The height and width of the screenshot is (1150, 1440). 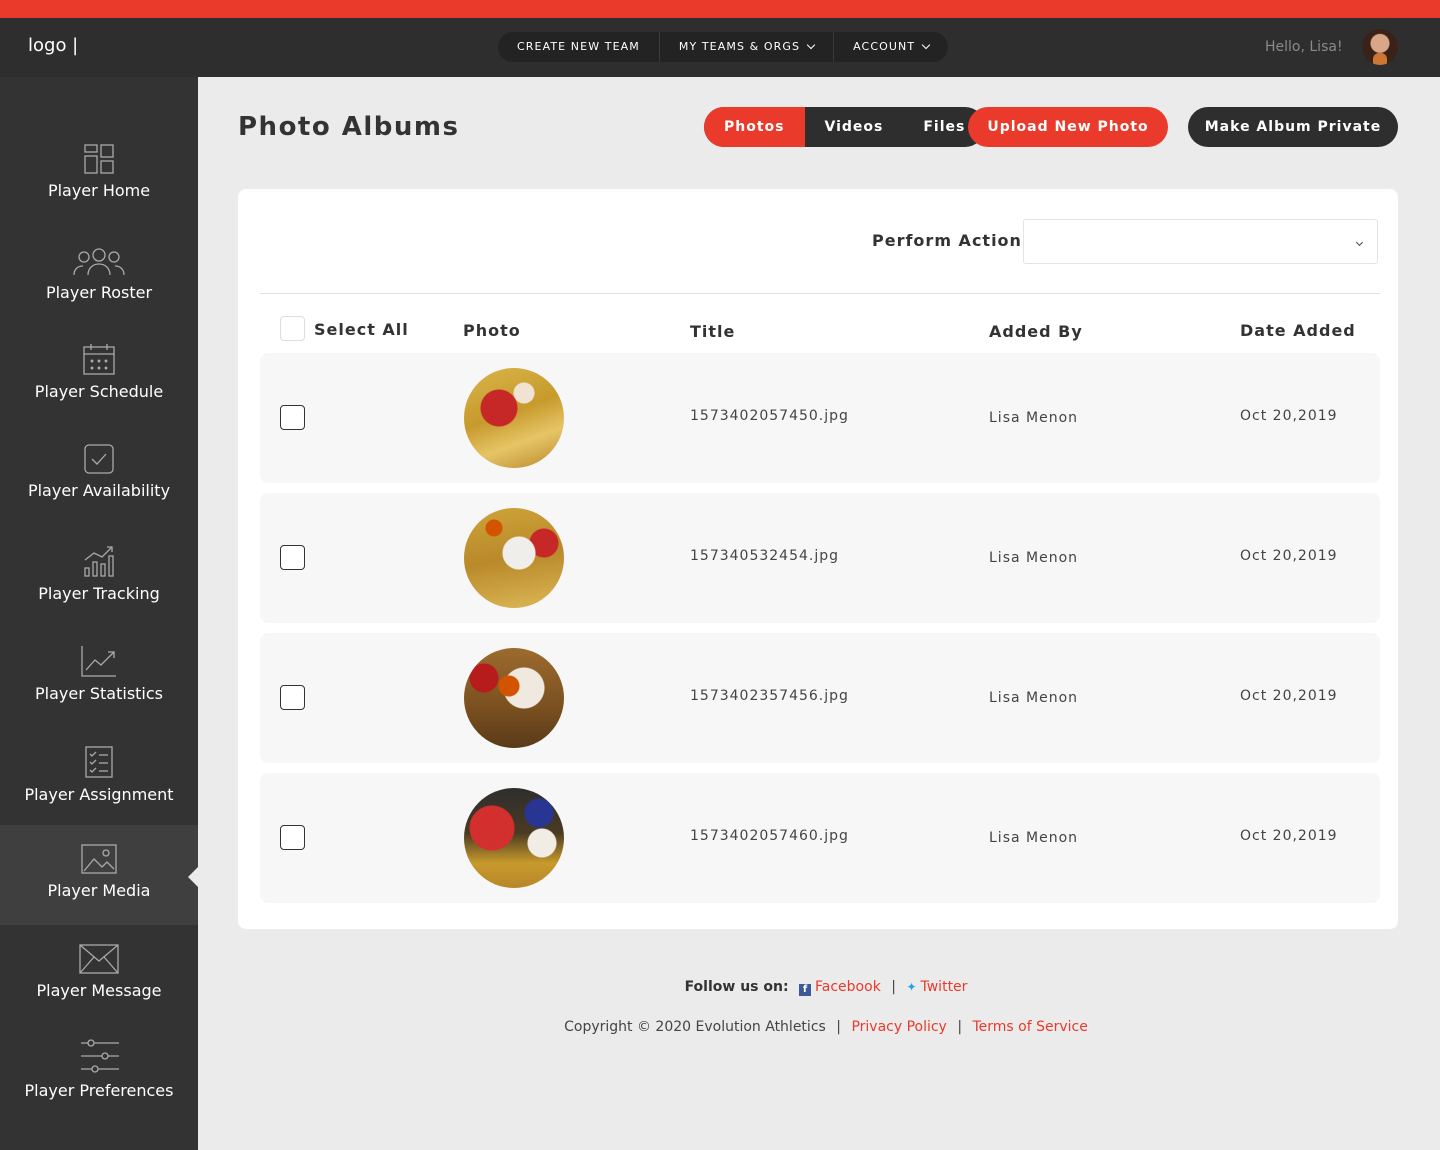 What do you see at coordinates (349, 127) in the screenshot?
I see `page-title: Photo Albums` at bounding box center [349, 127].